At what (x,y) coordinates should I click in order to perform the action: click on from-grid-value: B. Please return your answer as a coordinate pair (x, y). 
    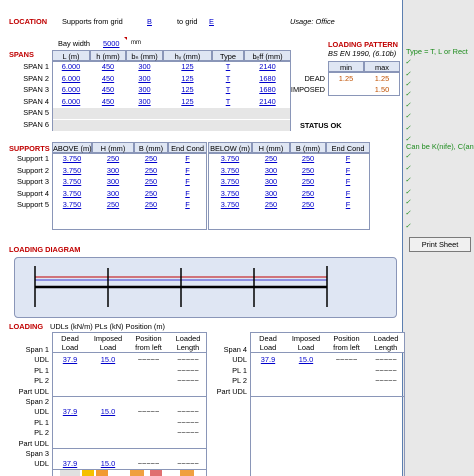
    Looking at the image, I should click on (149, 21).